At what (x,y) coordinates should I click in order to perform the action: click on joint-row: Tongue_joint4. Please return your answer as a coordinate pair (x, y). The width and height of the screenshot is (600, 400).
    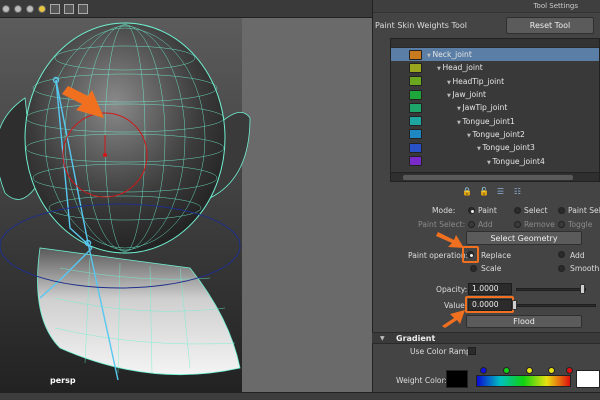
    Looking at the image, I should click on (495, 160).